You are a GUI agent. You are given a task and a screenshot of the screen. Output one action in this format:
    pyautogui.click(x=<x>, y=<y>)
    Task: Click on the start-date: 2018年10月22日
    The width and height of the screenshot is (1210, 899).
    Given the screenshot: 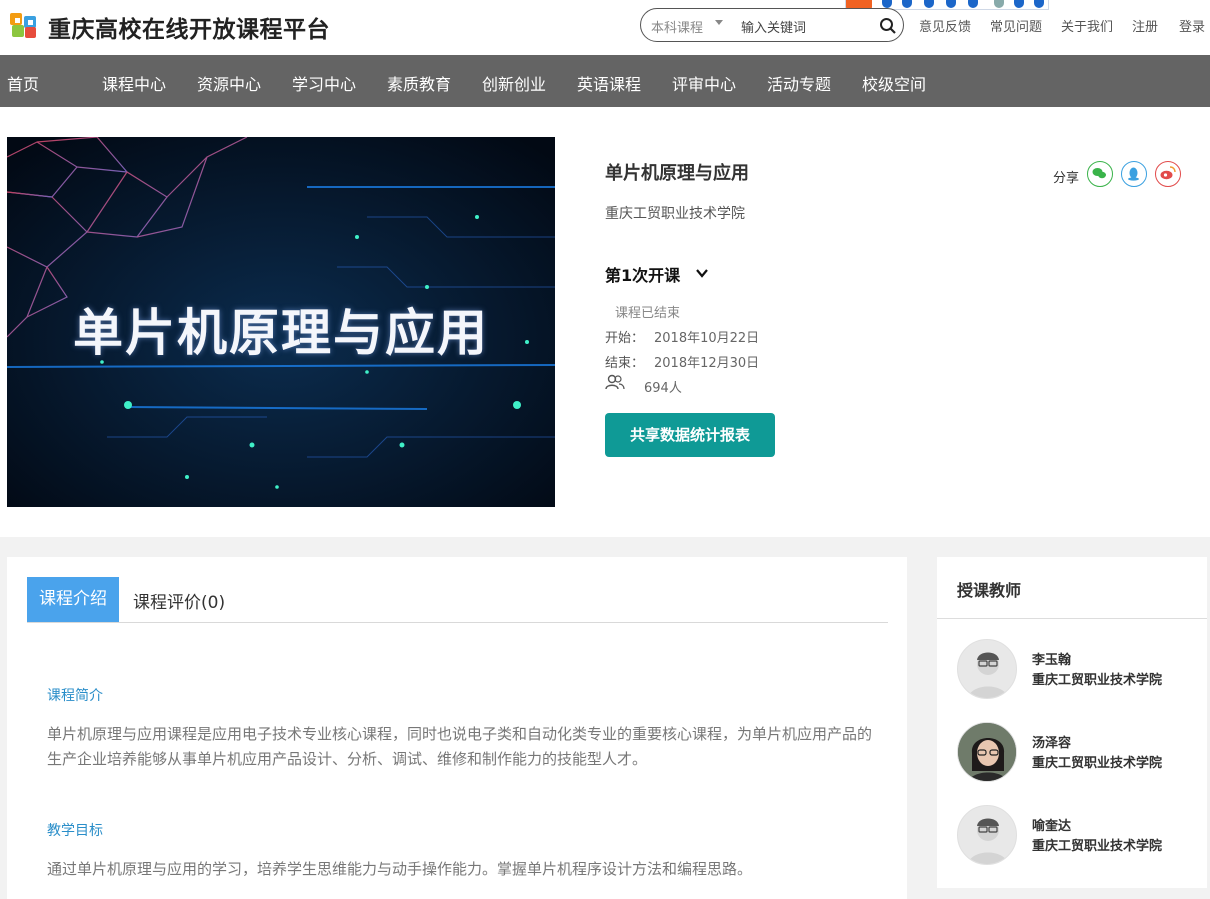 What is the action you would take?
    pyautogui.click(x=707, y=338)
    